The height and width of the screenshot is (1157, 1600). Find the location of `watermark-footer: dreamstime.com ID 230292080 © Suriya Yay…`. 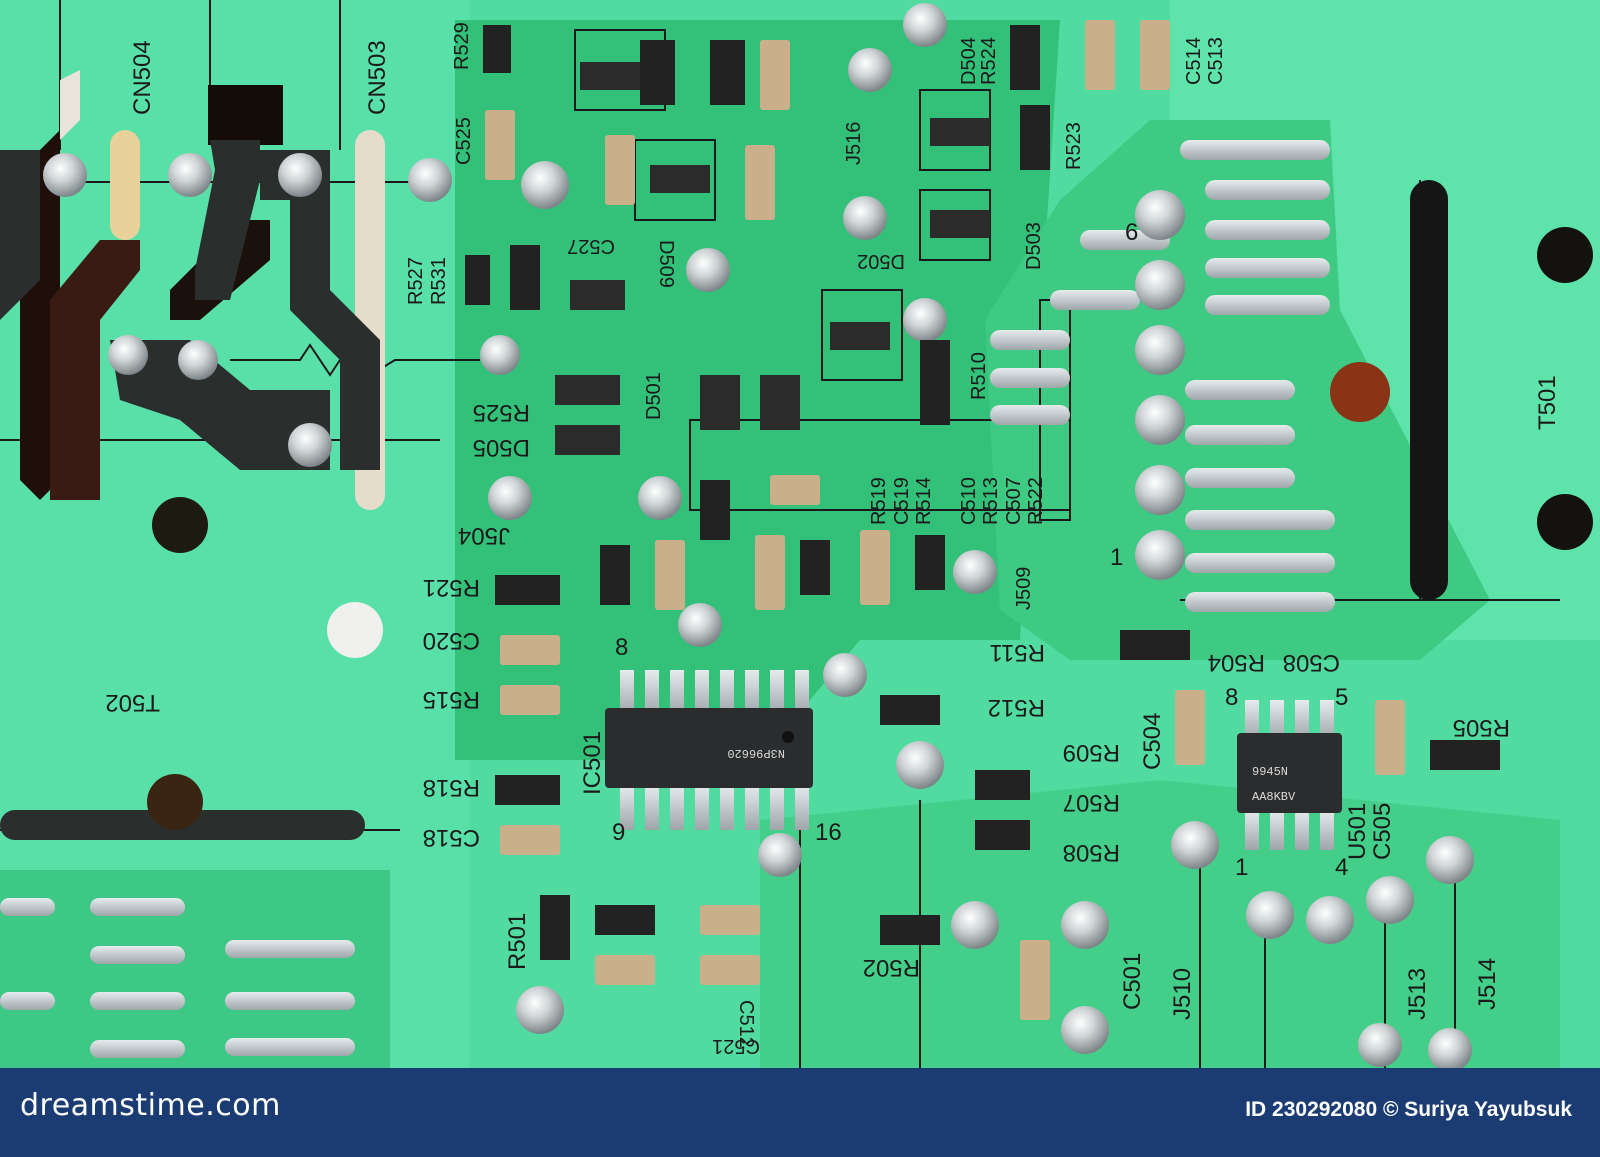

watermark-footer: dreamstime.com ID 230292080 © Suriya Yay… is located at coordinates (800, 1112).